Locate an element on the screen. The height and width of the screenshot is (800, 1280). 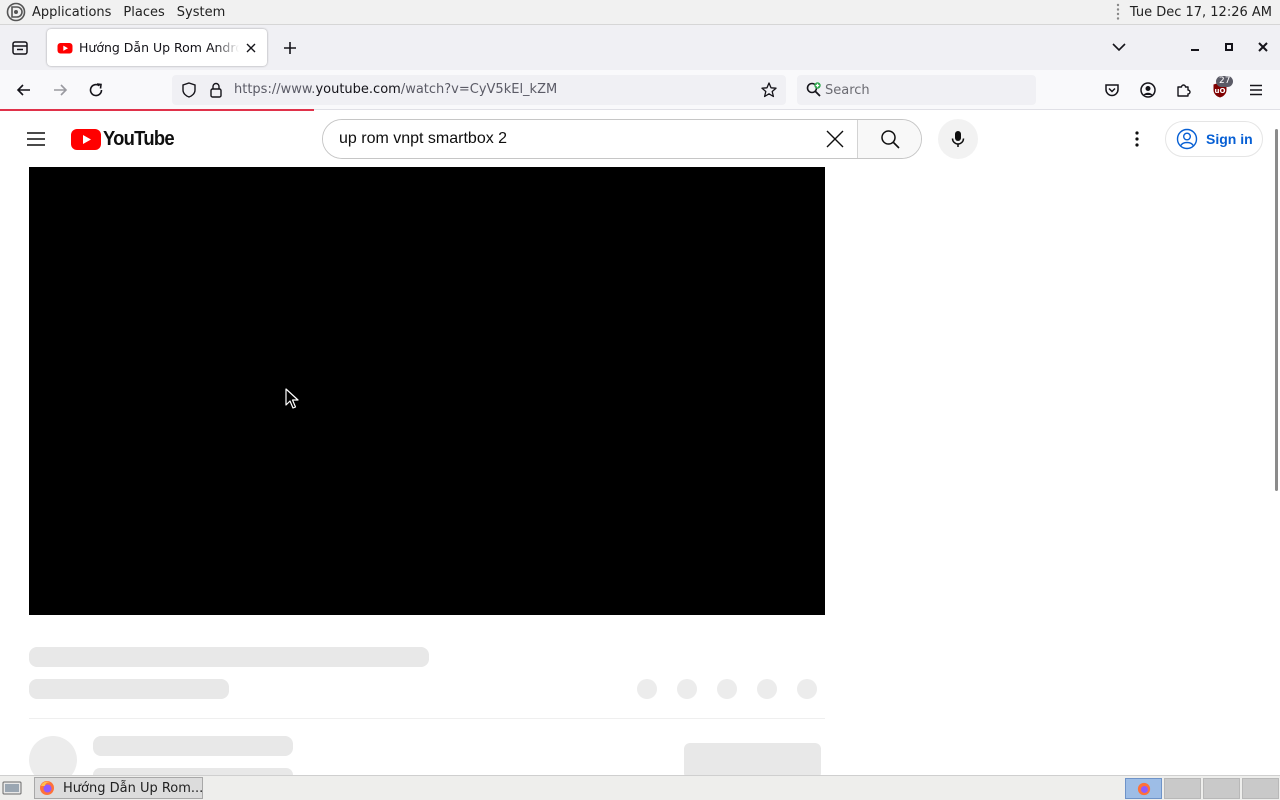
search-engine-icon is located at coordinates (814, 90).